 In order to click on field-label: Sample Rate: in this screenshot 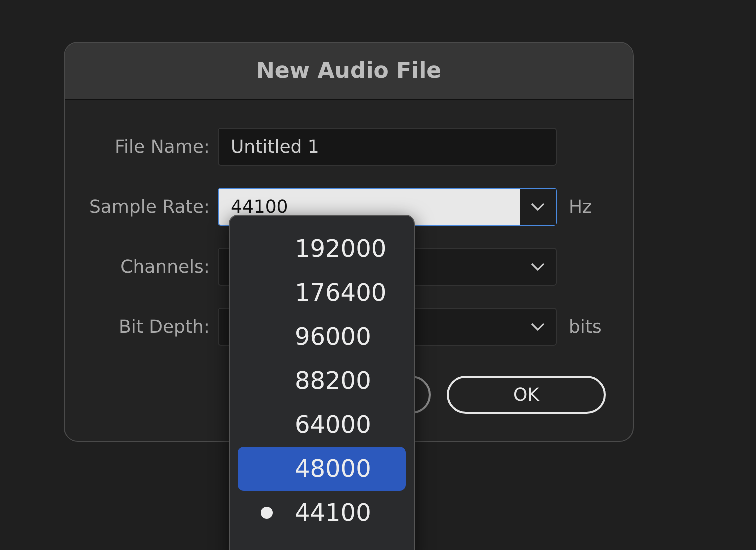, I will do `click(149, 207)`.